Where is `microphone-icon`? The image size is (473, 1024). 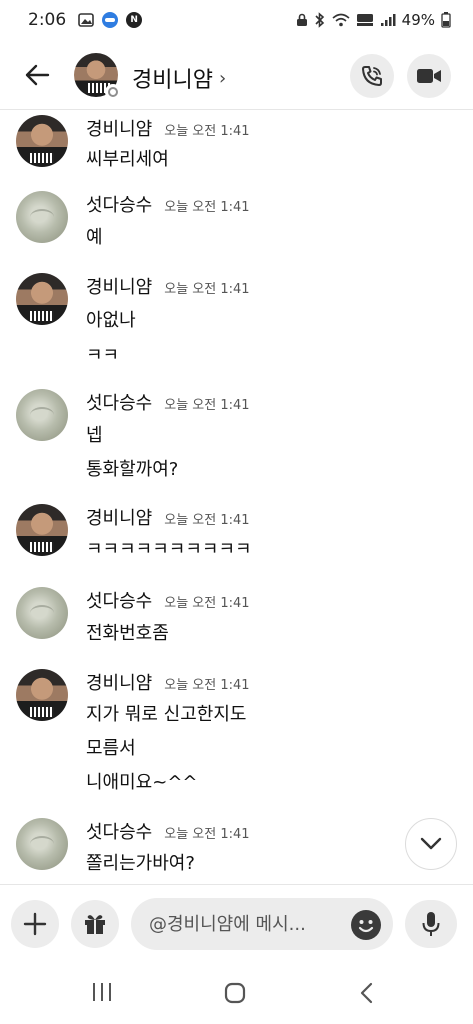
microphone-icon is located at coordinates (431, 924).